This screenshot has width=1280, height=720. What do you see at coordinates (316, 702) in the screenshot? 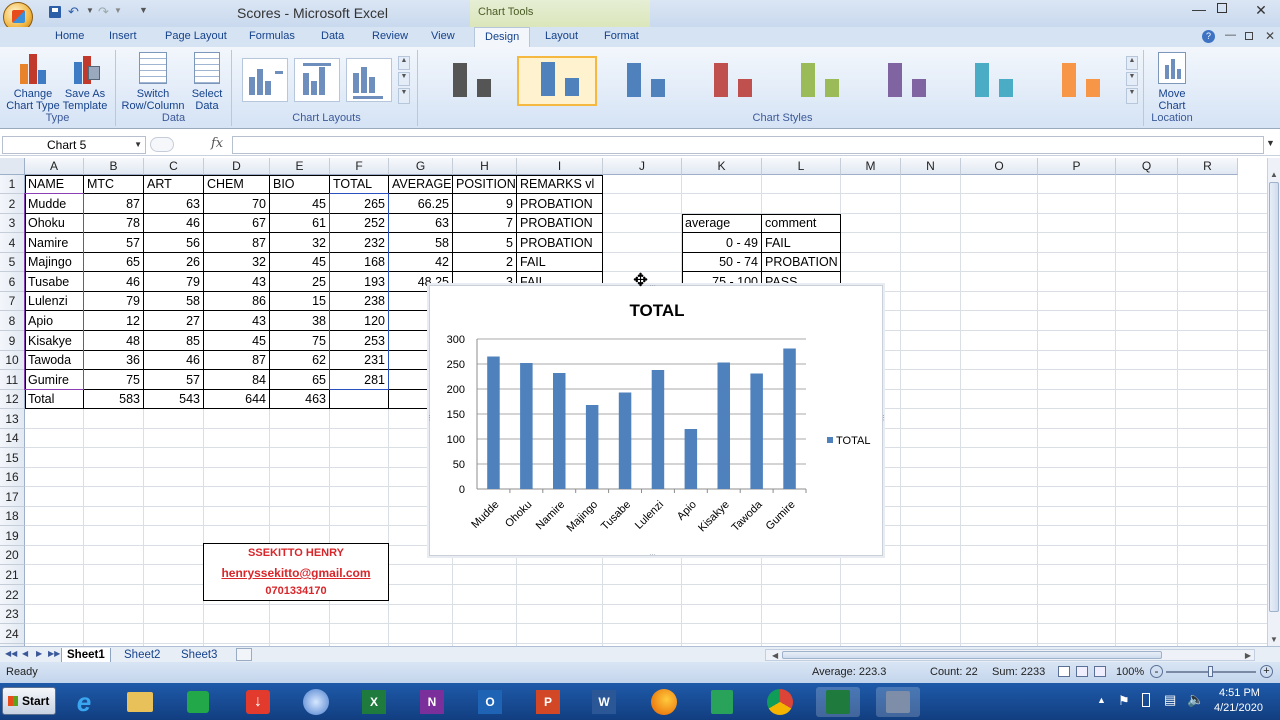
I see `media-icon` at bounding box center [316, 702].